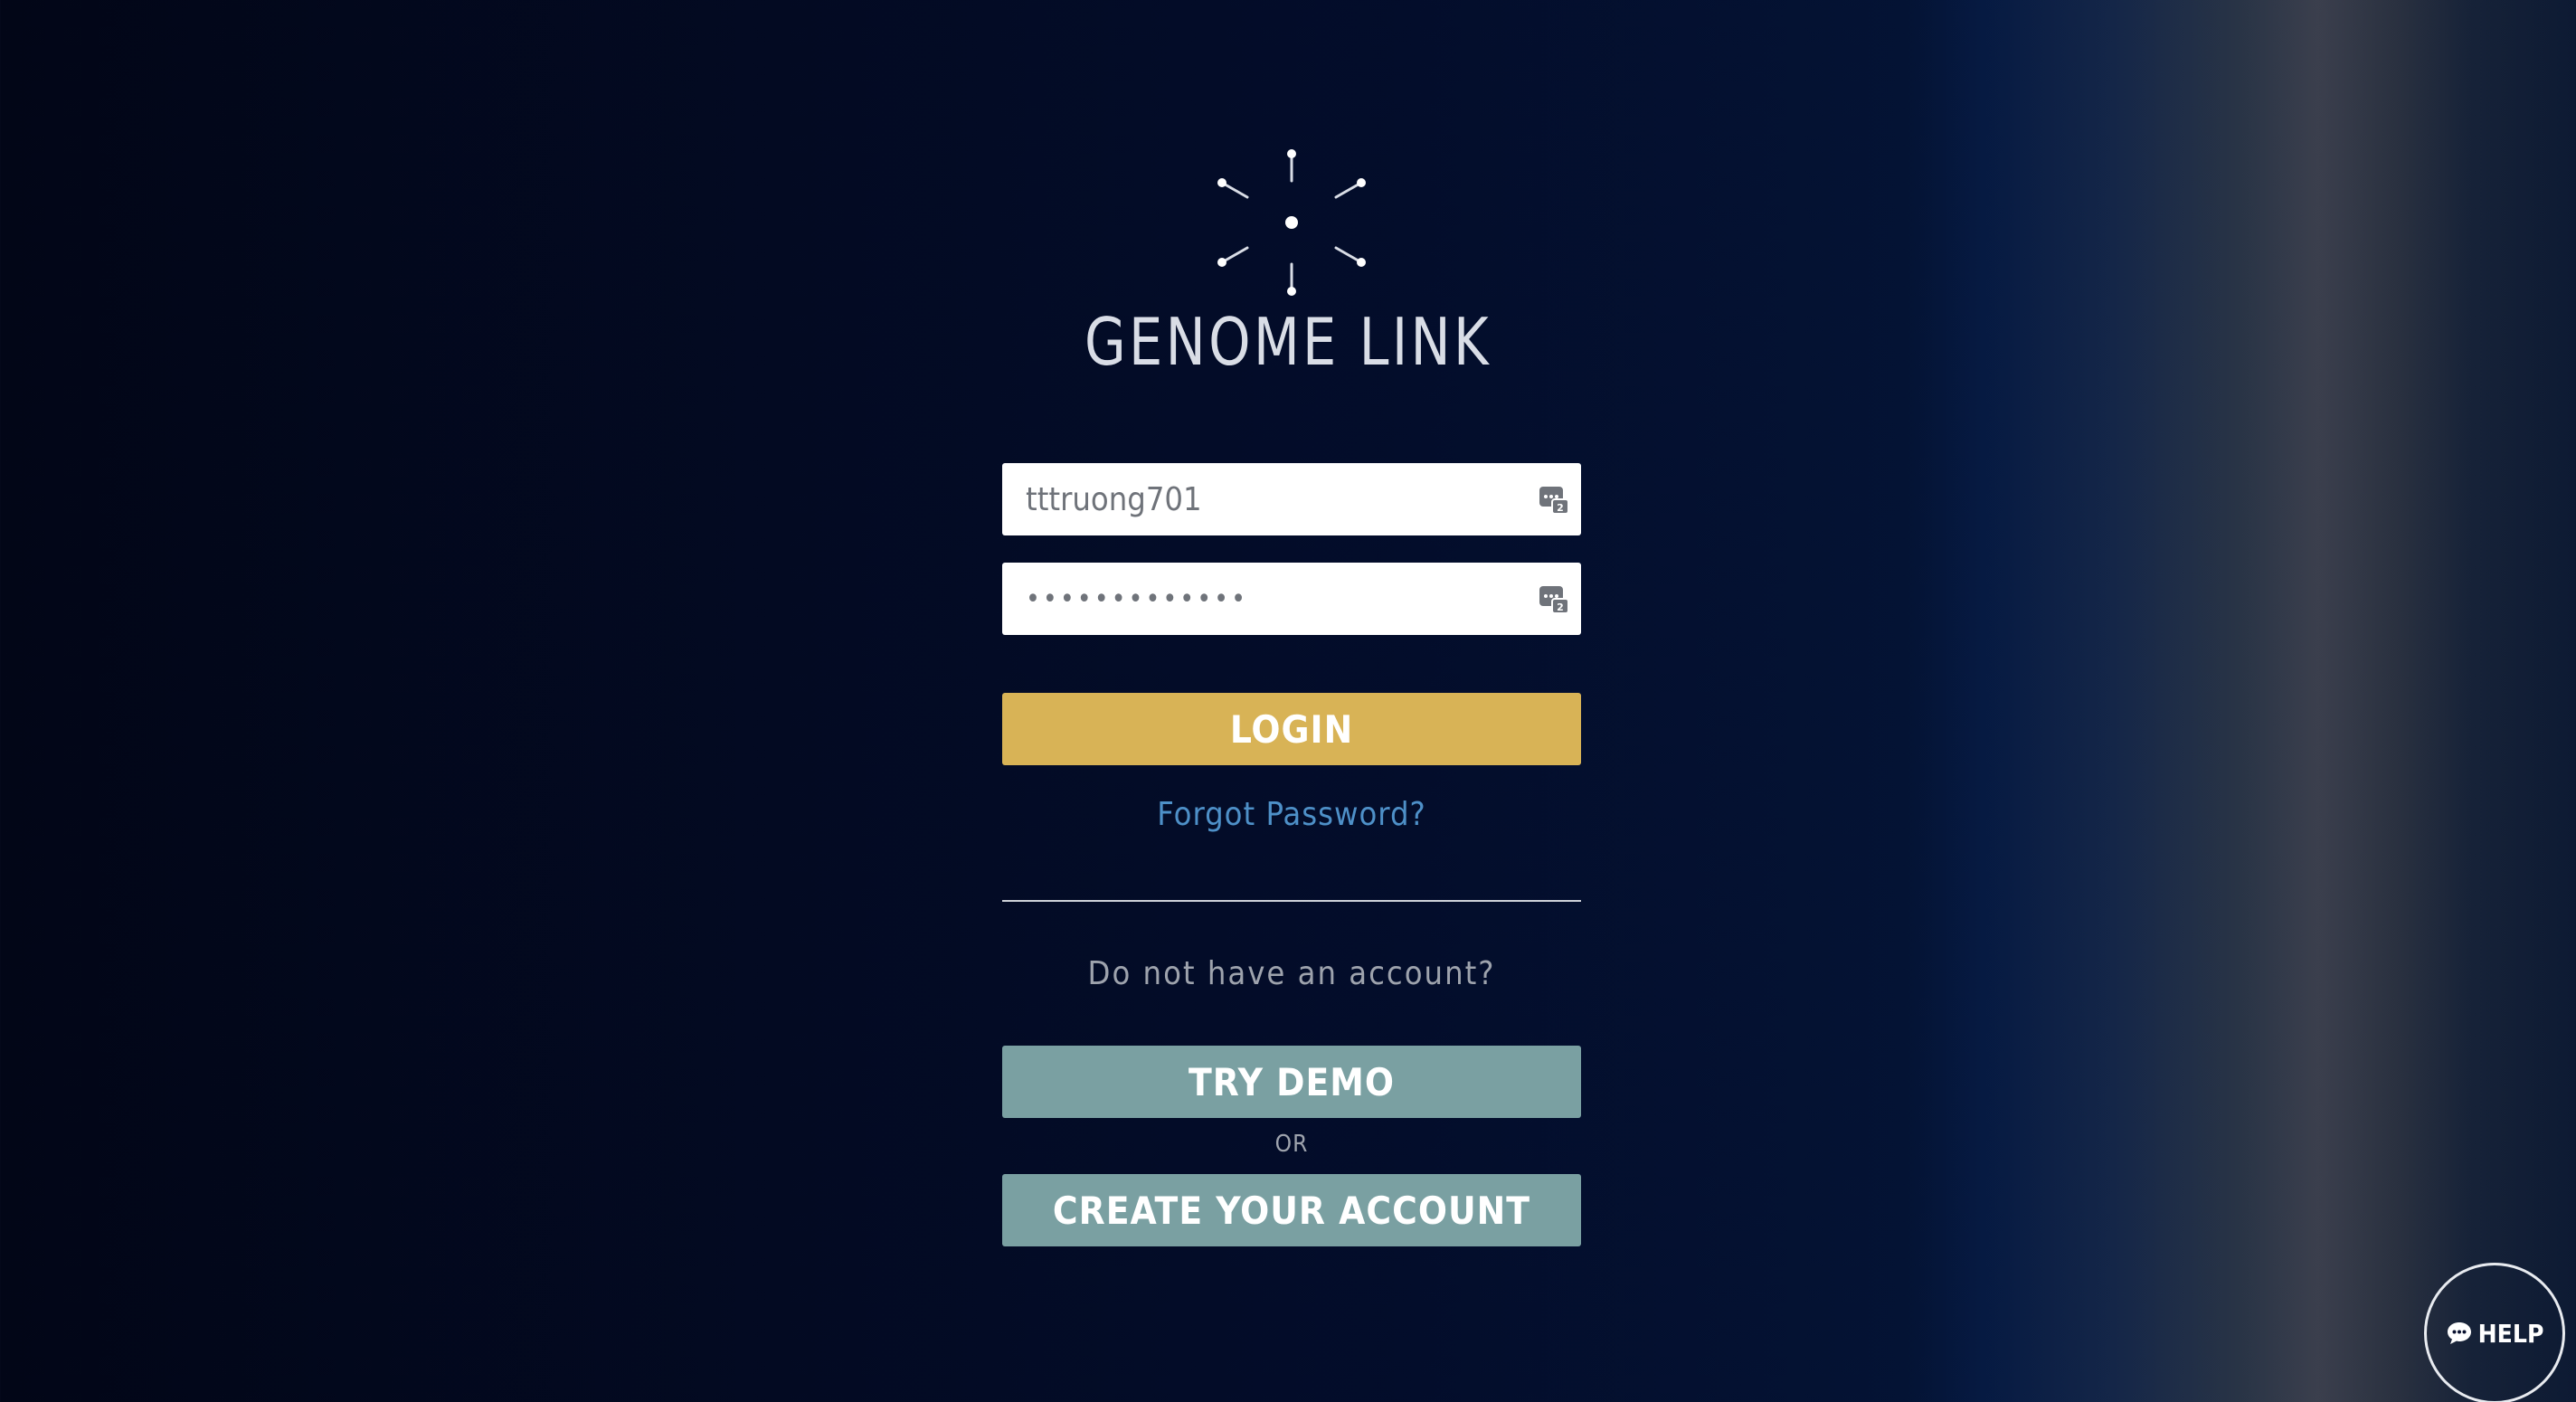 The height and width of the screenshot is (1402, 2576). I want to click on no-account-prompt: Do not have an account?, so click(1292, 973).